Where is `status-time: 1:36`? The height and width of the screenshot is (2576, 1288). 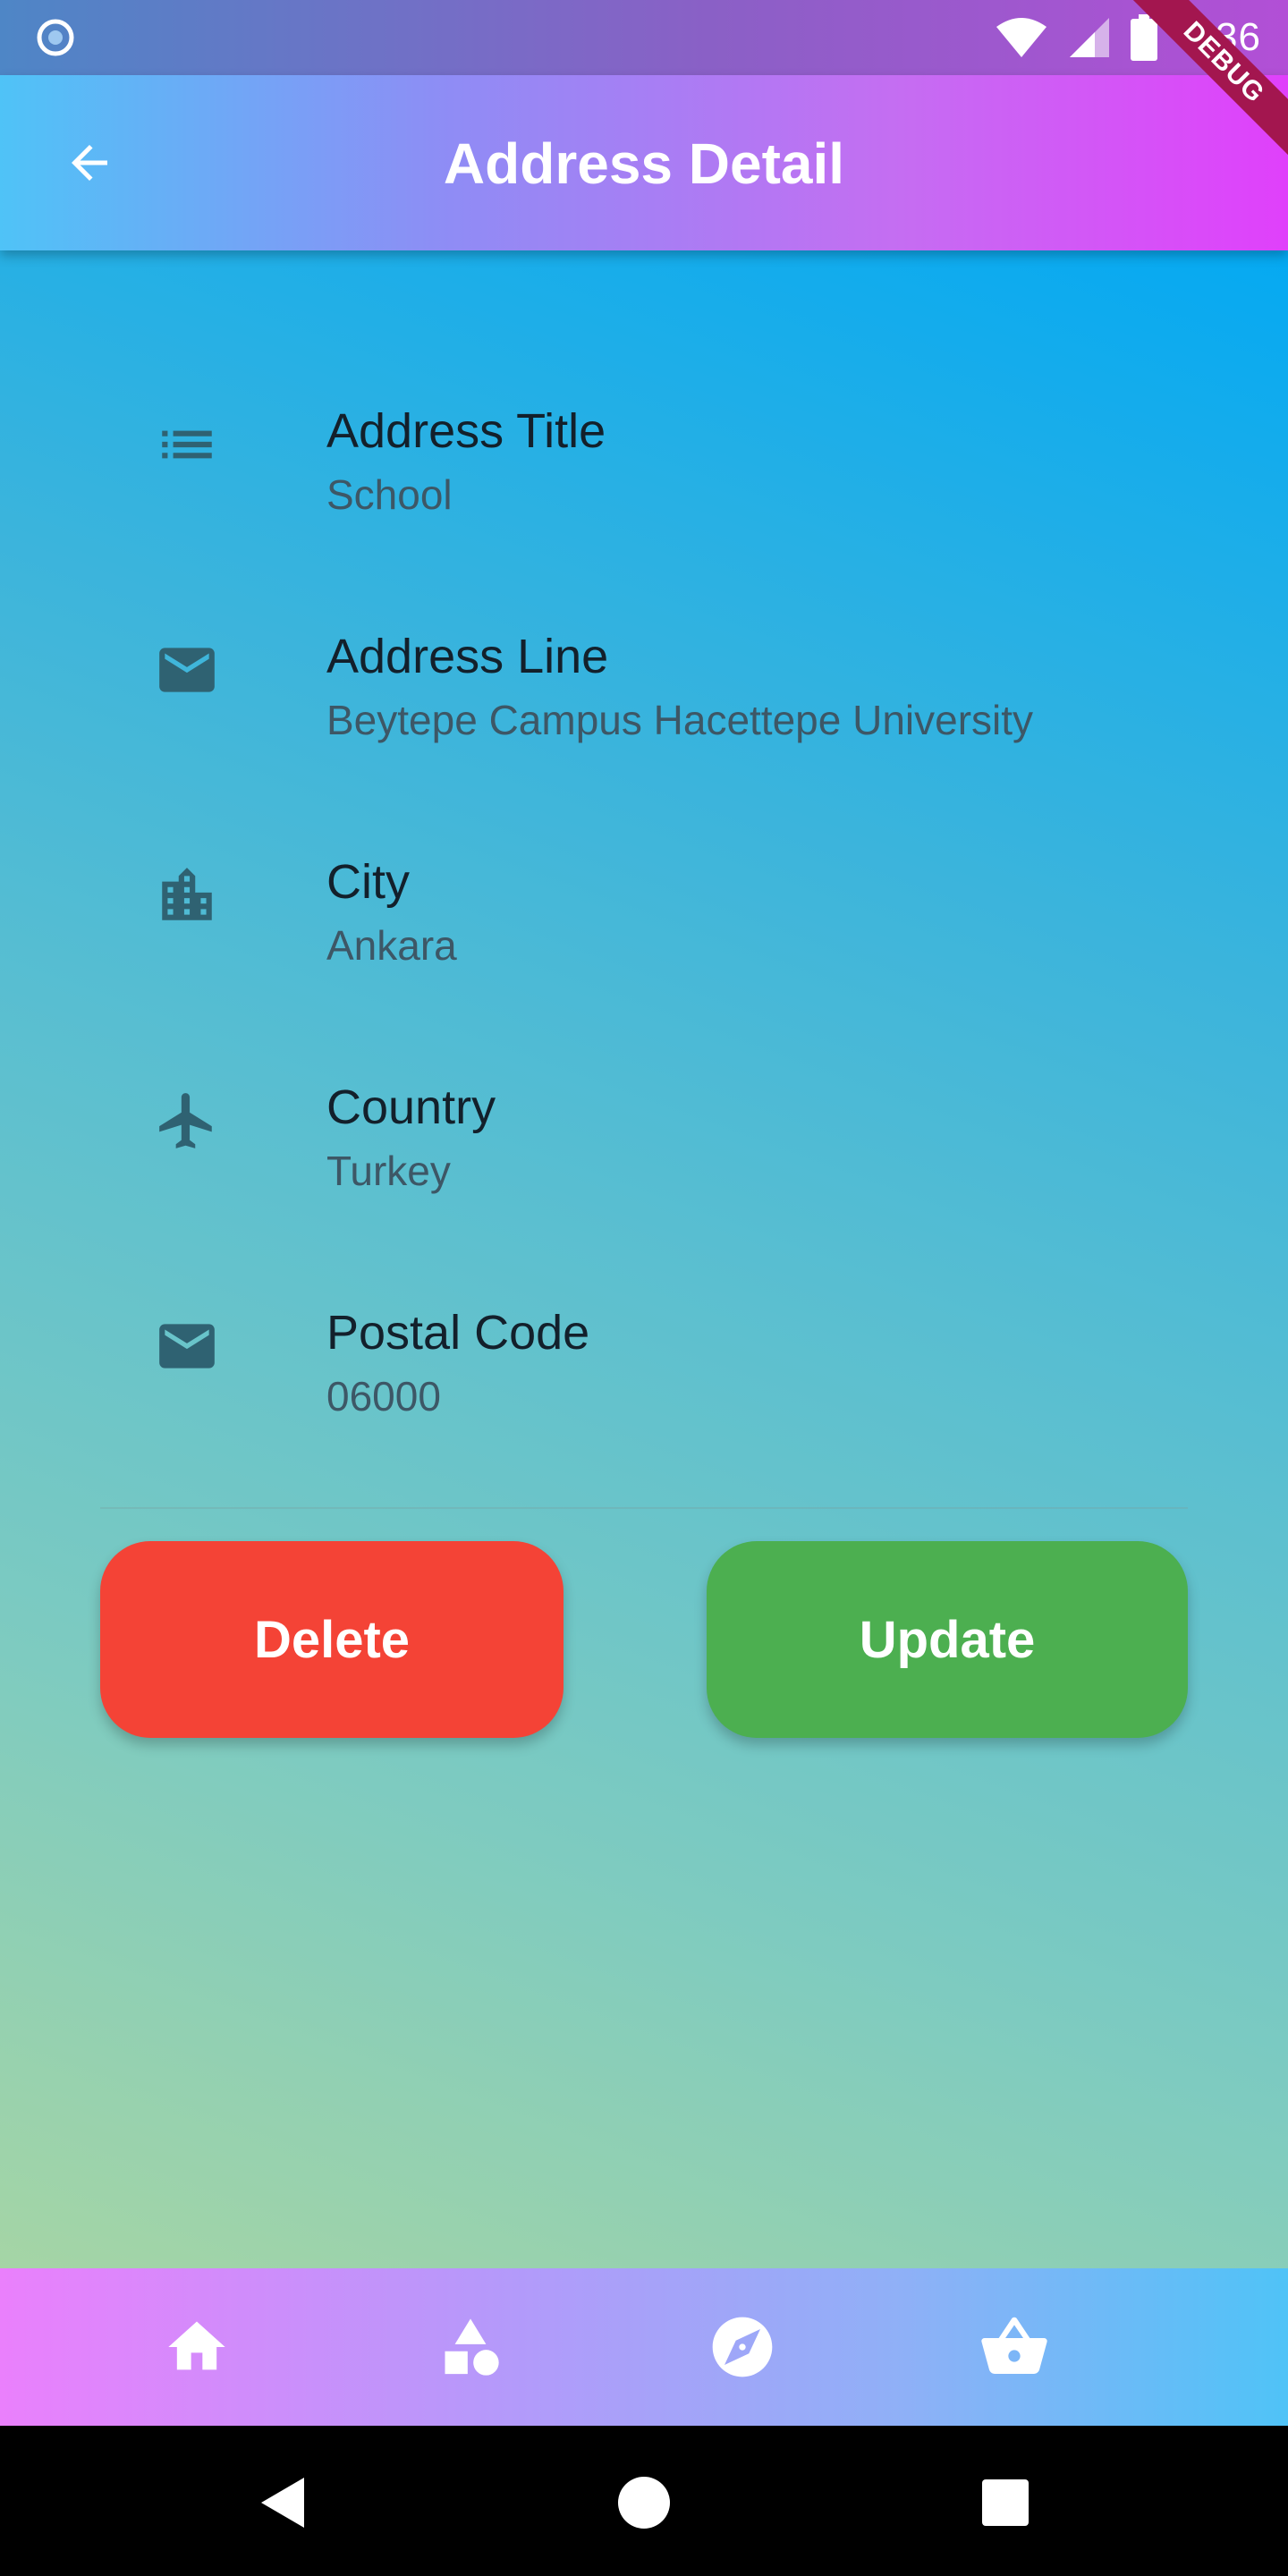
status-time: 1:36 is located at coordinates (1221, 37).